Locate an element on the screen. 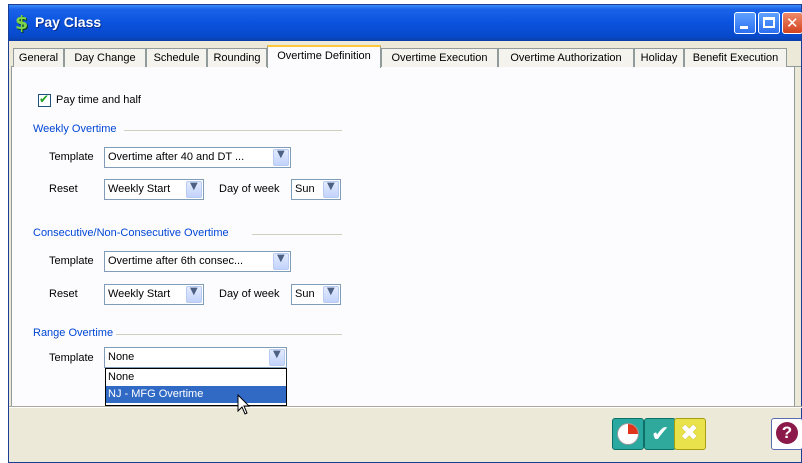 The height and width of the screenshot is (463, 802). consecutive-day-of-week-value: Sun is located at coordinates (305, 294).